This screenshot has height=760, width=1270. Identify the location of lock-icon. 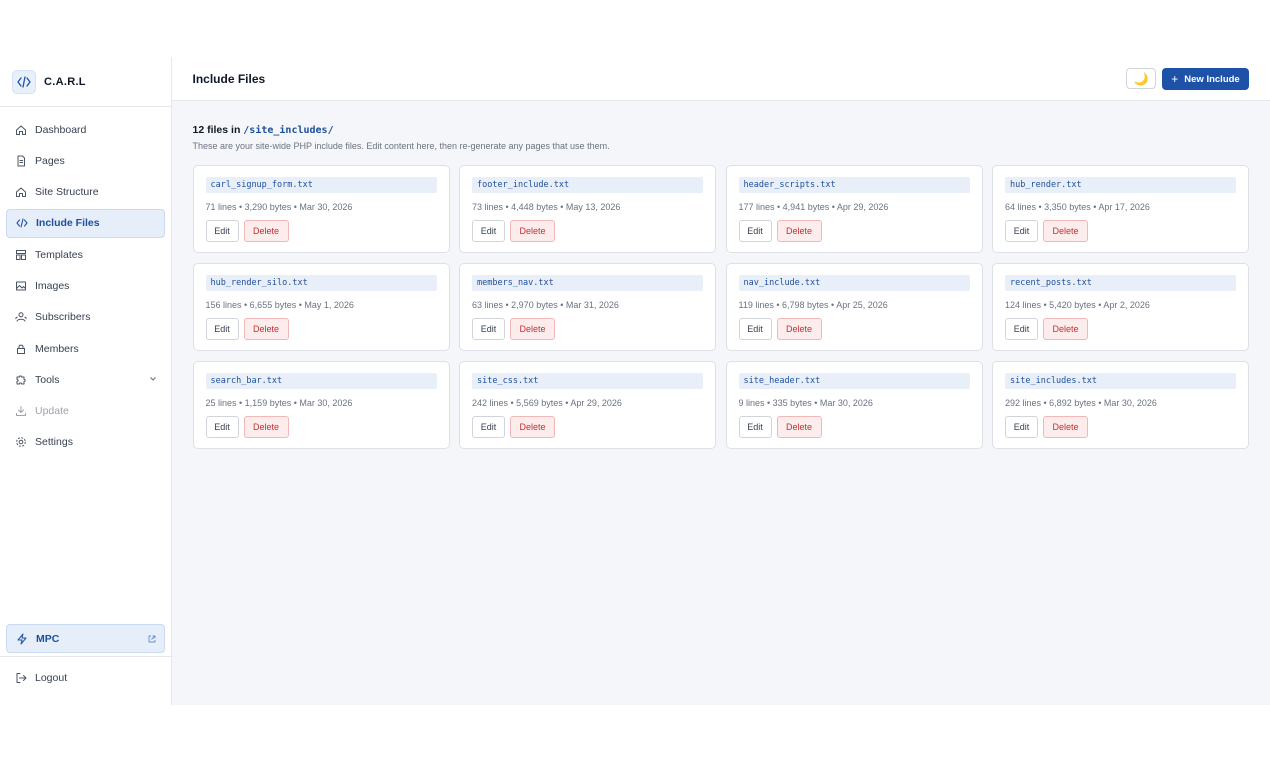
(21, 349).